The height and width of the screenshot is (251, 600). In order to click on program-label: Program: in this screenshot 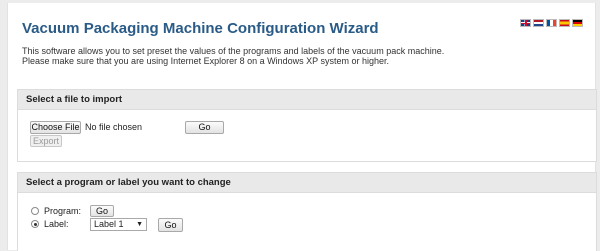, I will do `click(63, 211)`.